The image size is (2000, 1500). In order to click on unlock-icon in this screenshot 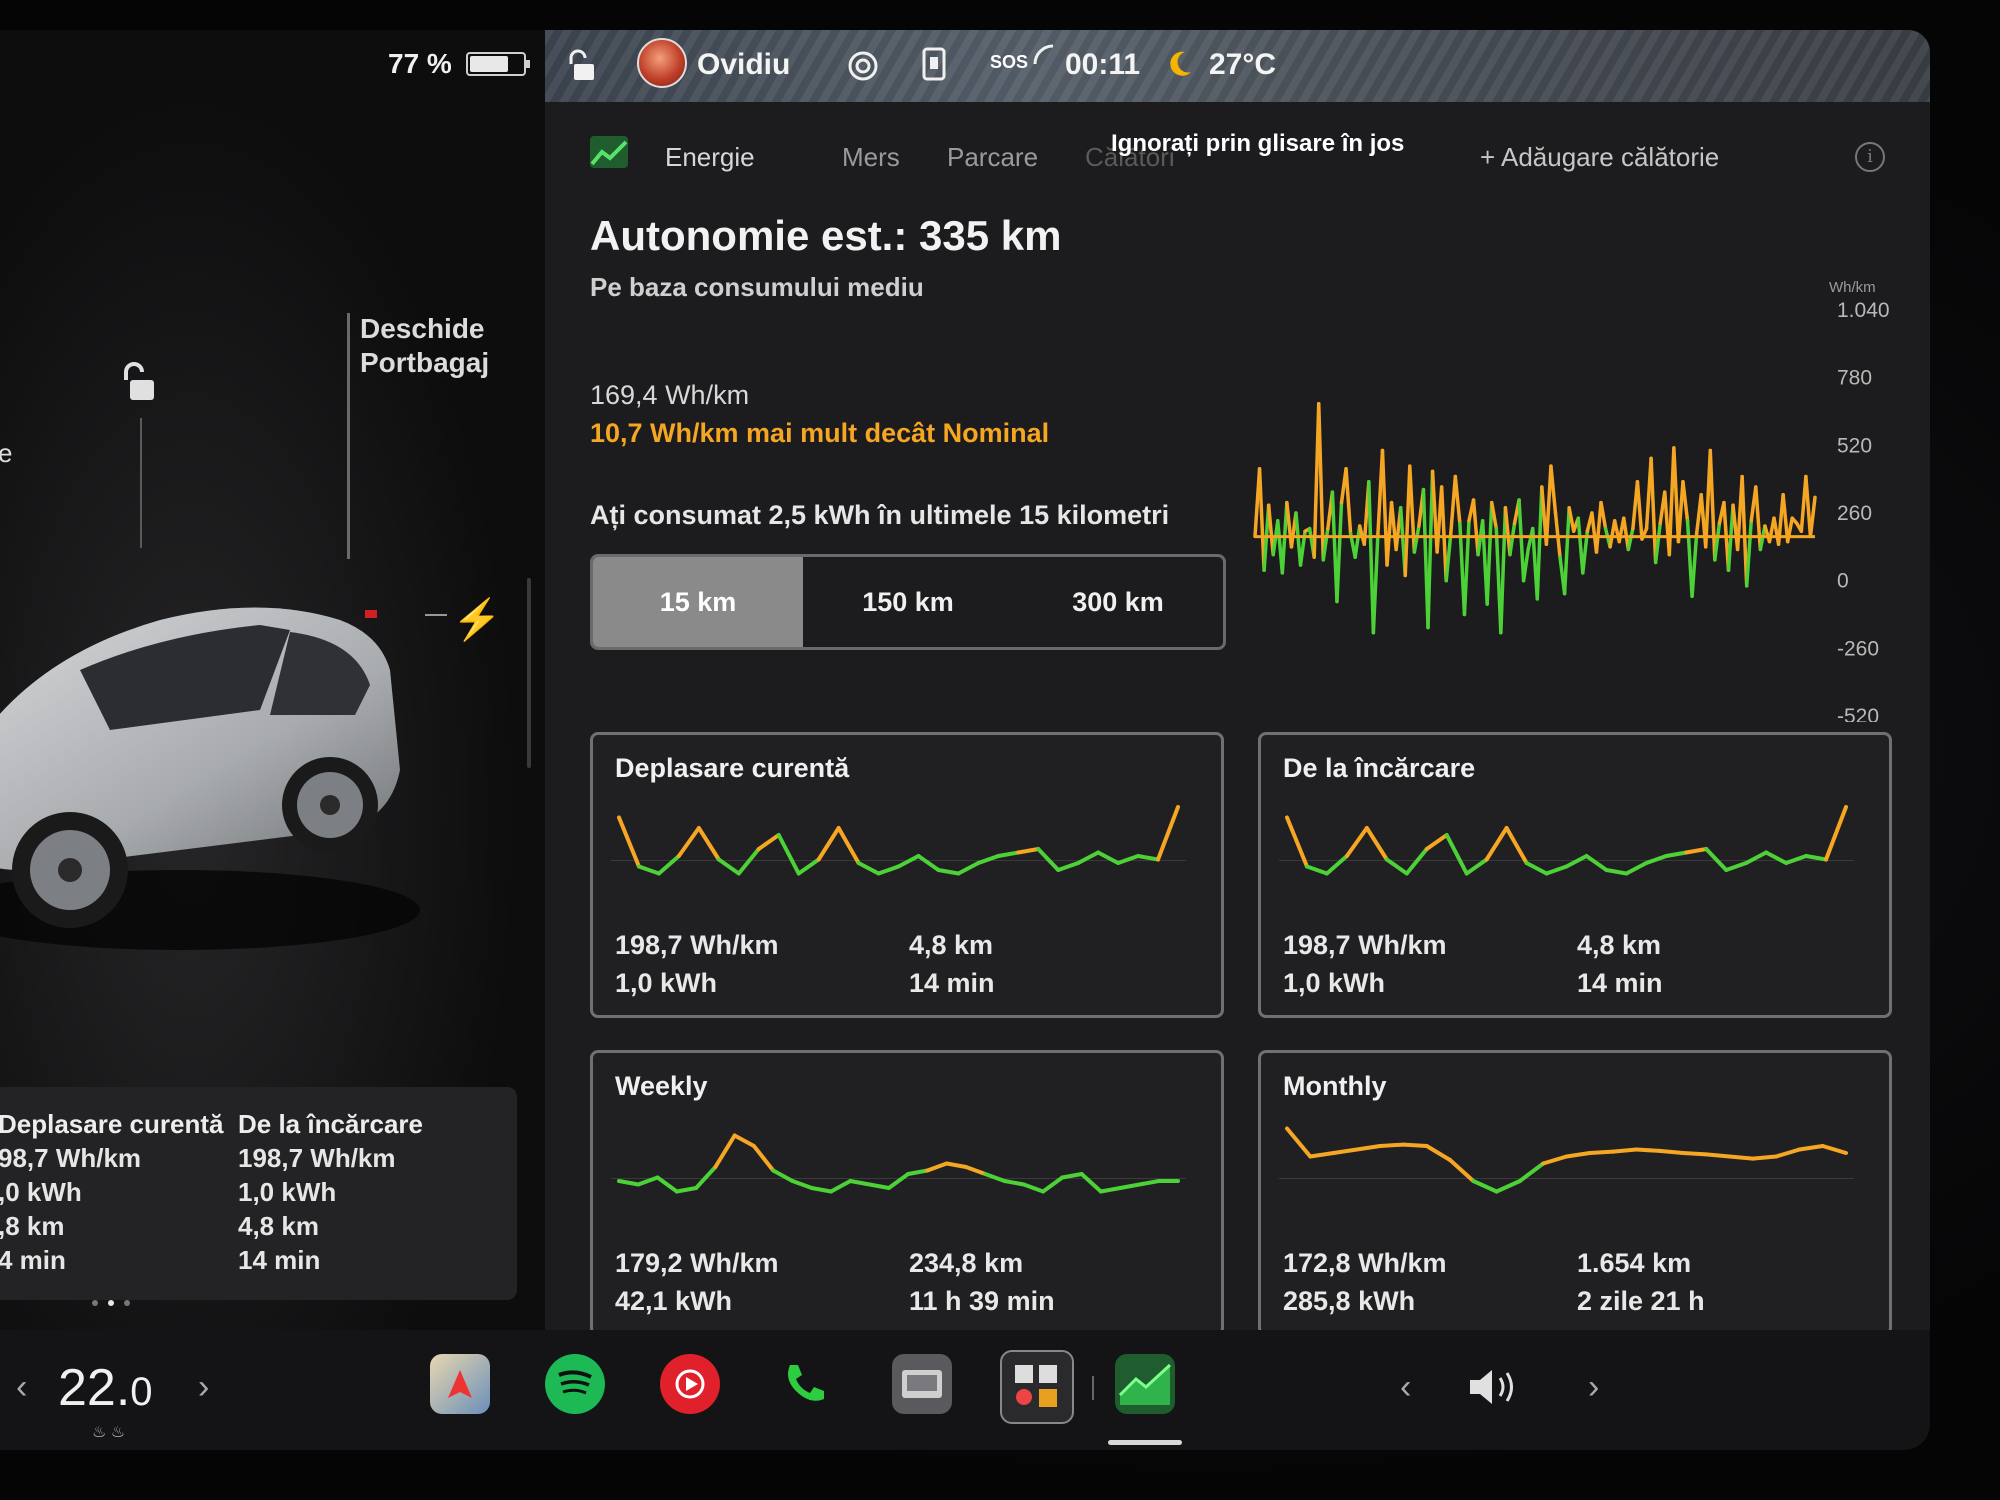, I will do `click(137, 382)`.